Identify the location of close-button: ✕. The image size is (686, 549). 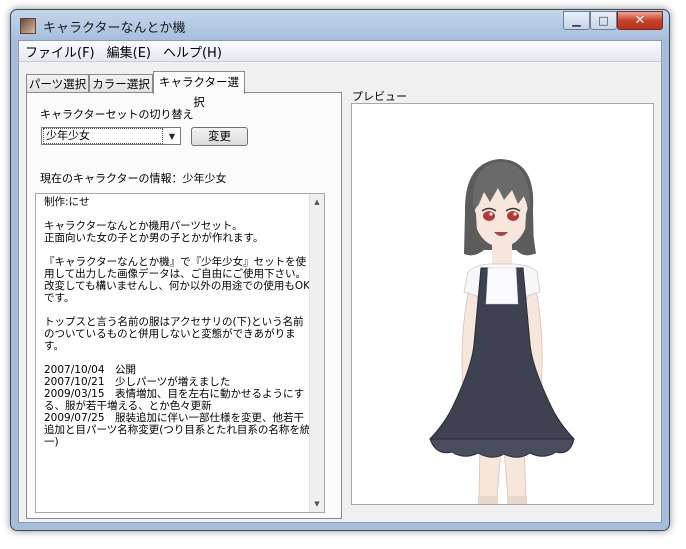
(640, 20).